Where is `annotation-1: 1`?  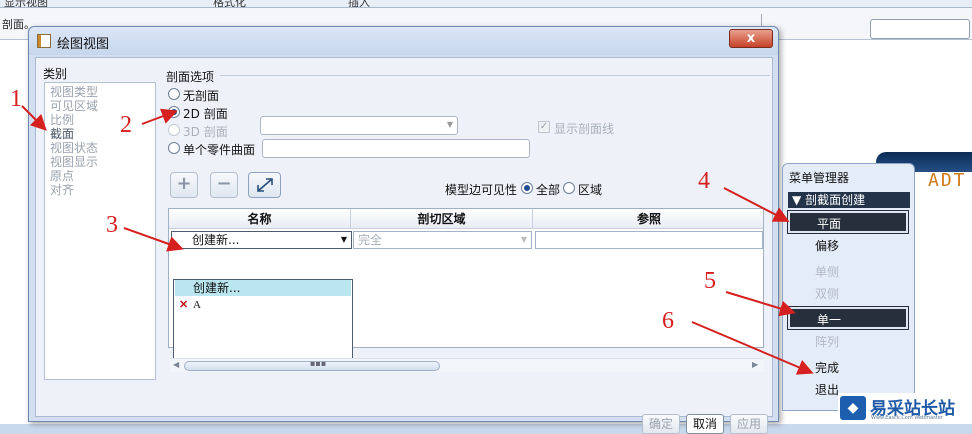
annotation-1: 1 is located at coordinates (16, 99).